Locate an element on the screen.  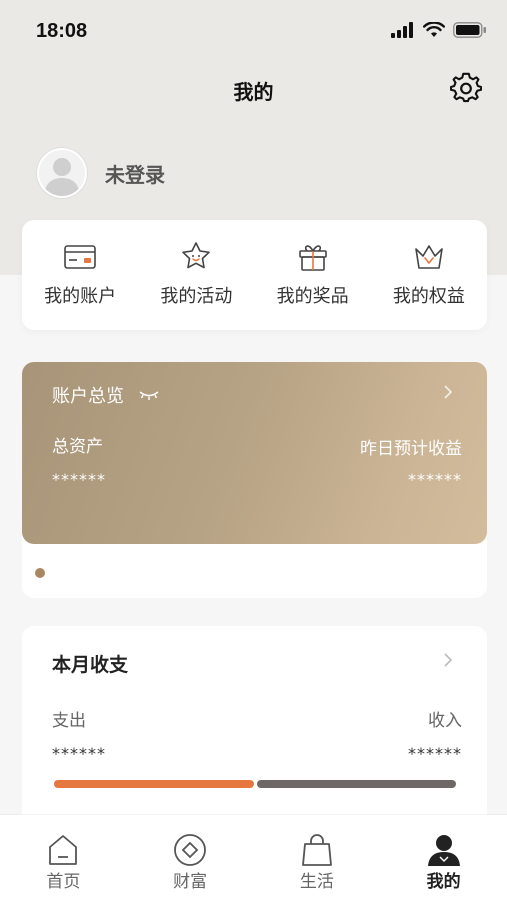
expense-bar-segment is located at coordinates (154, 784).